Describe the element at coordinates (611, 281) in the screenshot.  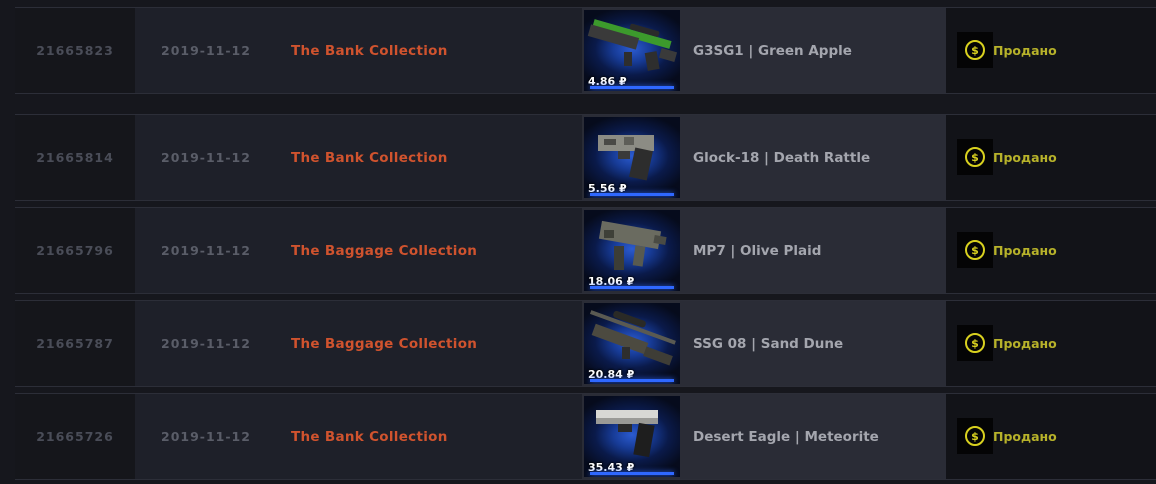
I see `item-price: 18.06 ₽` at that location.